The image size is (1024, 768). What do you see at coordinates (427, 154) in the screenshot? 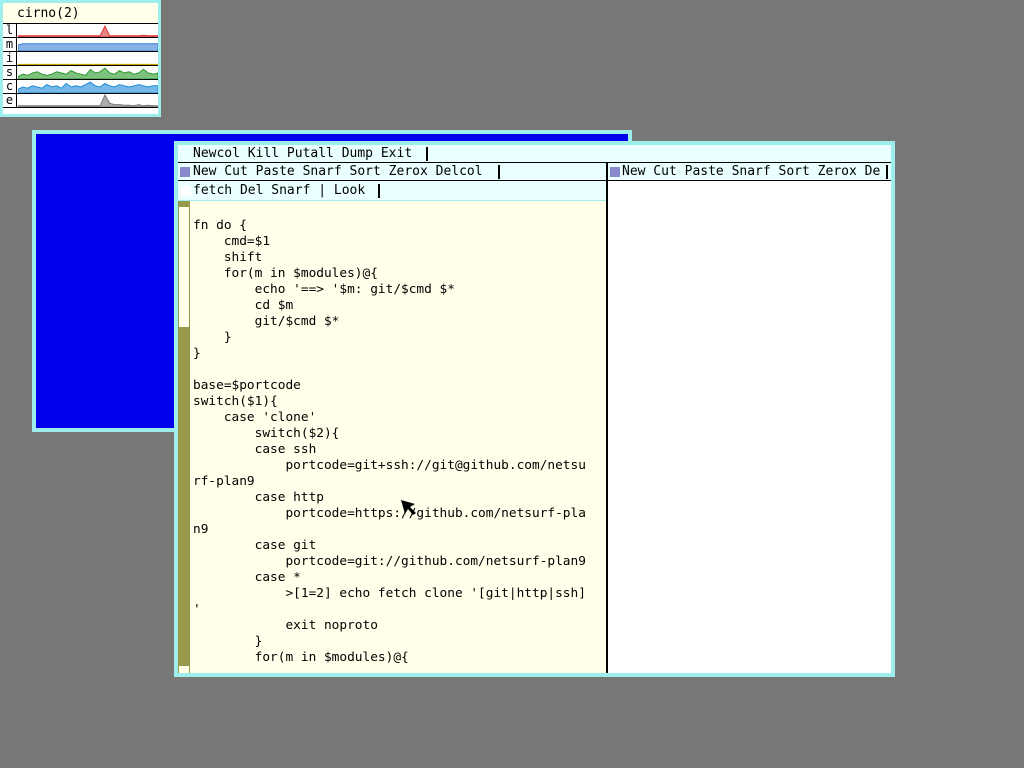
I see `row-tag-cursor` at bounding box center [427, 154].